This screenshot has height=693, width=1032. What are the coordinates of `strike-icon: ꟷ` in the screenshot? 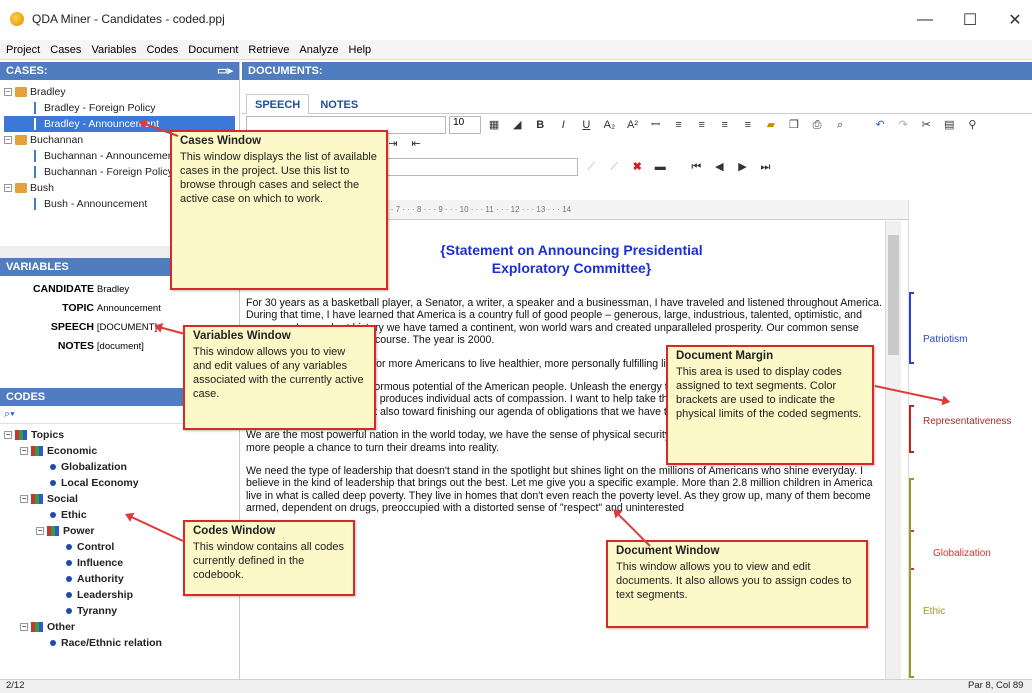 It's located at (656, 125).